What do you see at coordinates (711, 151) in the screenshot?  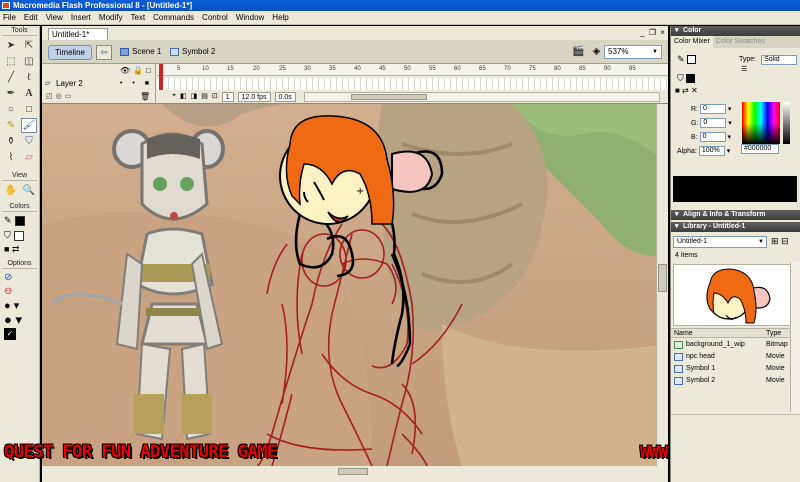 I see `alpha-field: 100%` at bounding box center [711, 151].